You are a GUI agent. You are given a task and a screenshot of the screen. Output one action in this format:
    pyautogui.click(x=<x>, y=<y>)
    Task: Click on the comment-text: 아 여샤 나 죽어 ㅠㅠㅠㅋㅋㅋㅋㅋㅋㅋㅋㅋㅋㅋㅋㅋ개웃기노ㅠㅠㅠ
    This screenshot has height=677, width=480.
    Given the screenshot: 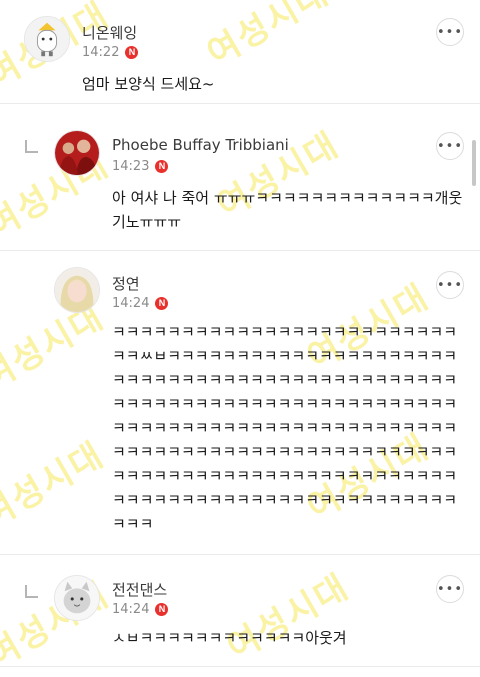 What is the action you would take?
    pyautogui.click(x=287, y=210)
    